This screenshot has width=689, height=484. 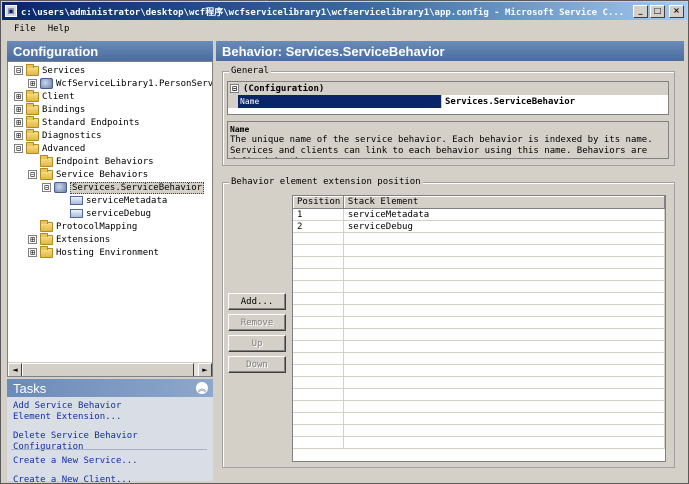 I want to click on tasks-title: Tasks, so click(x=30, y=388).